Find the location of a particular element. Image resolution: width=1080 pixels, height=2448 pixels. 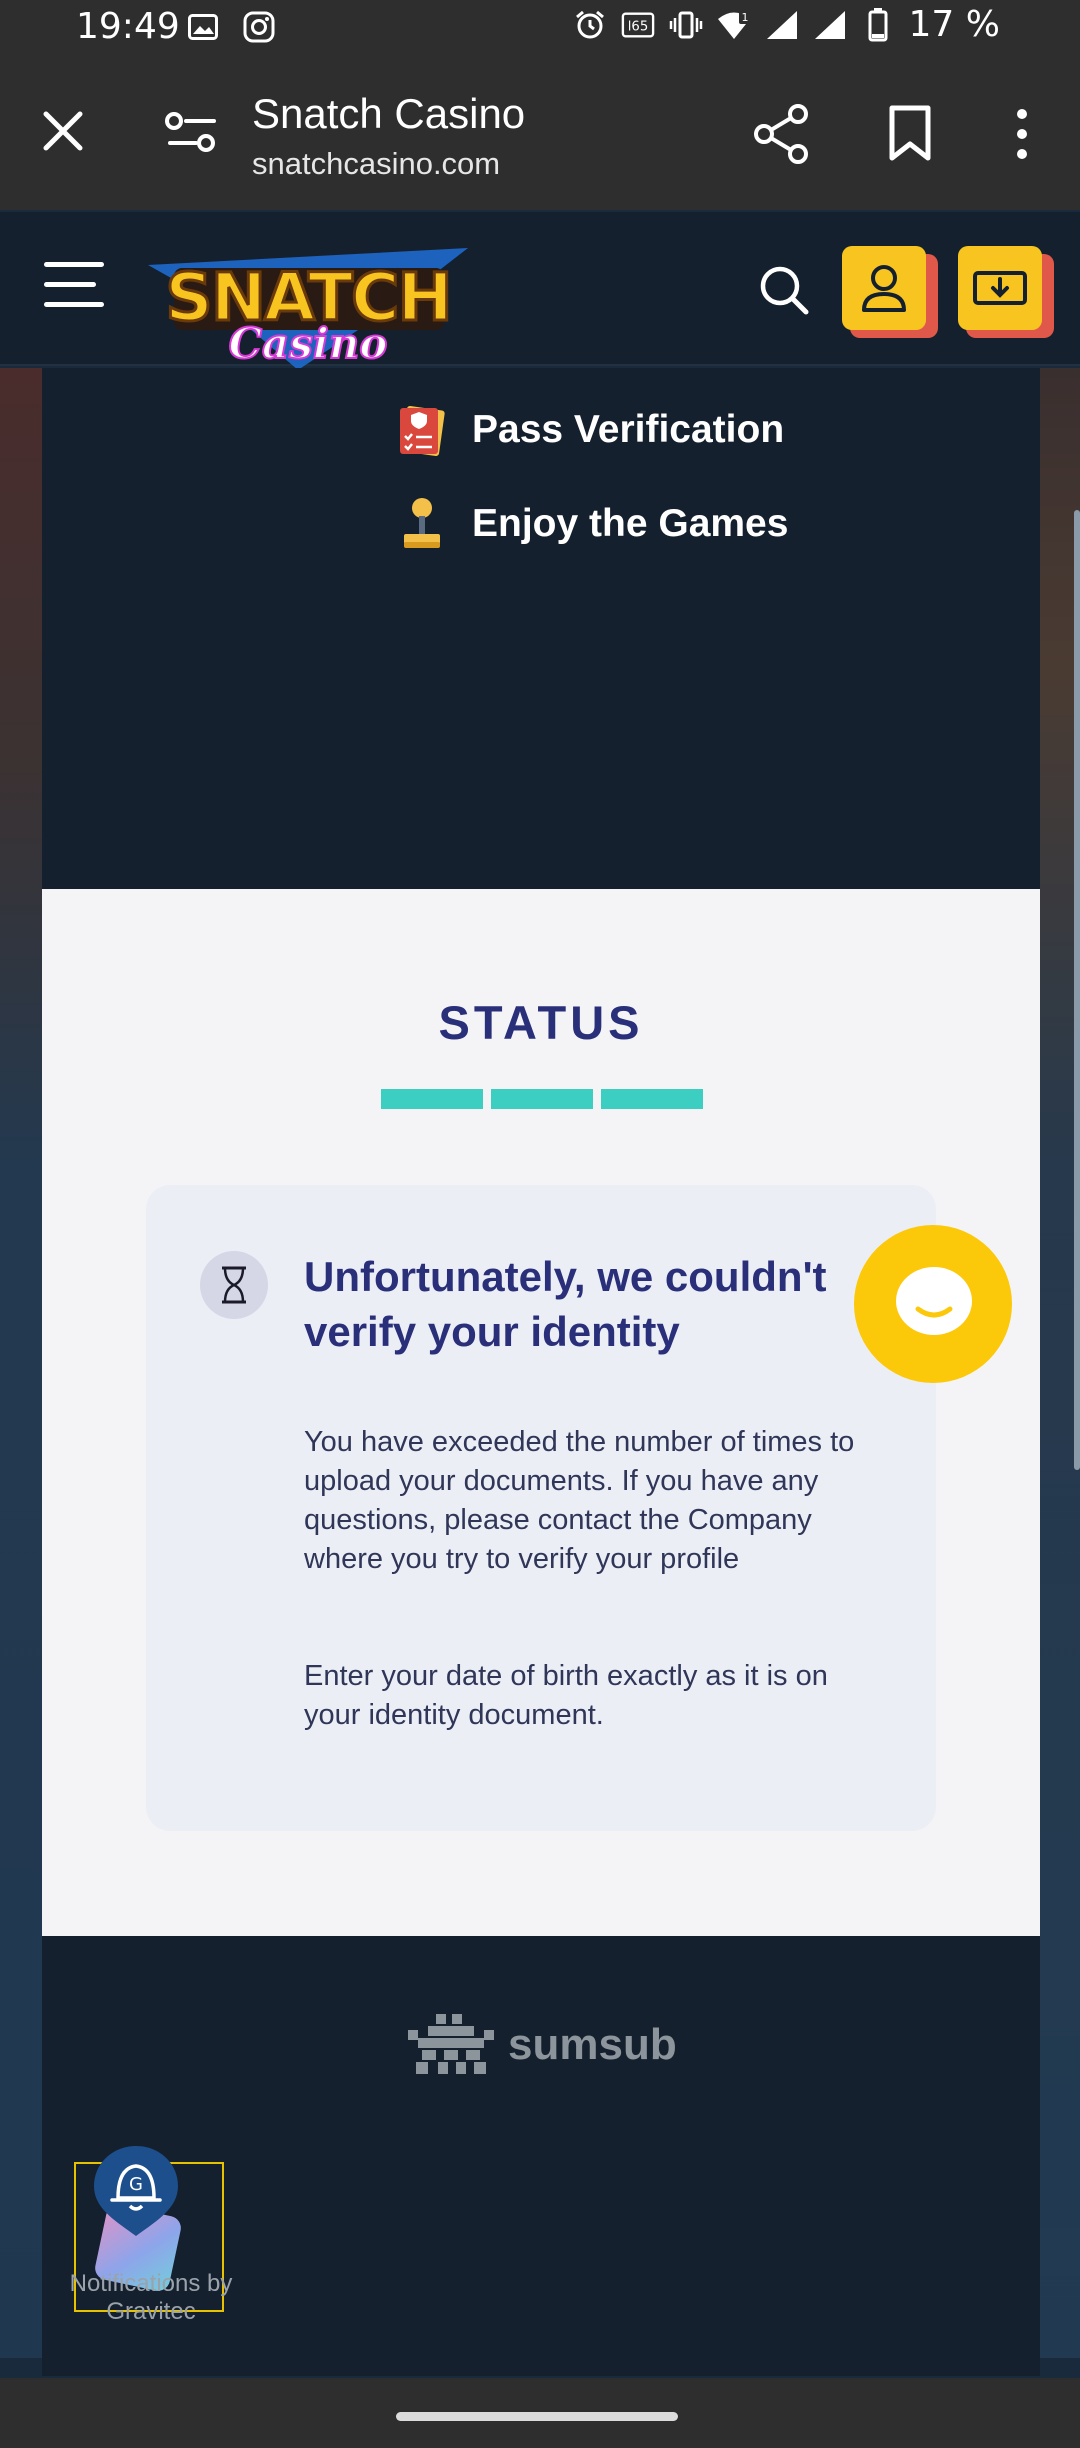

sumsub-wordmark: sumsub is located at coordinates (592, 2044).